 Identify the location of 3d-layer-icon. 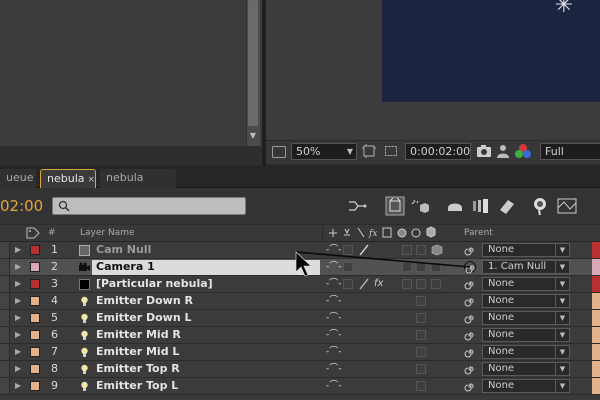
(437, 250).